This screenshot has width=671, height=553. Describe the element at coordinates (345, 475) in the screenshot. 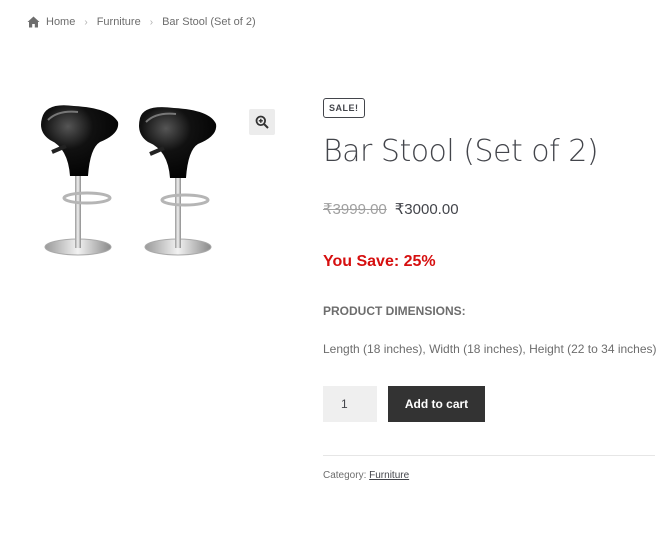

I see `category-label: Category:` at that location.